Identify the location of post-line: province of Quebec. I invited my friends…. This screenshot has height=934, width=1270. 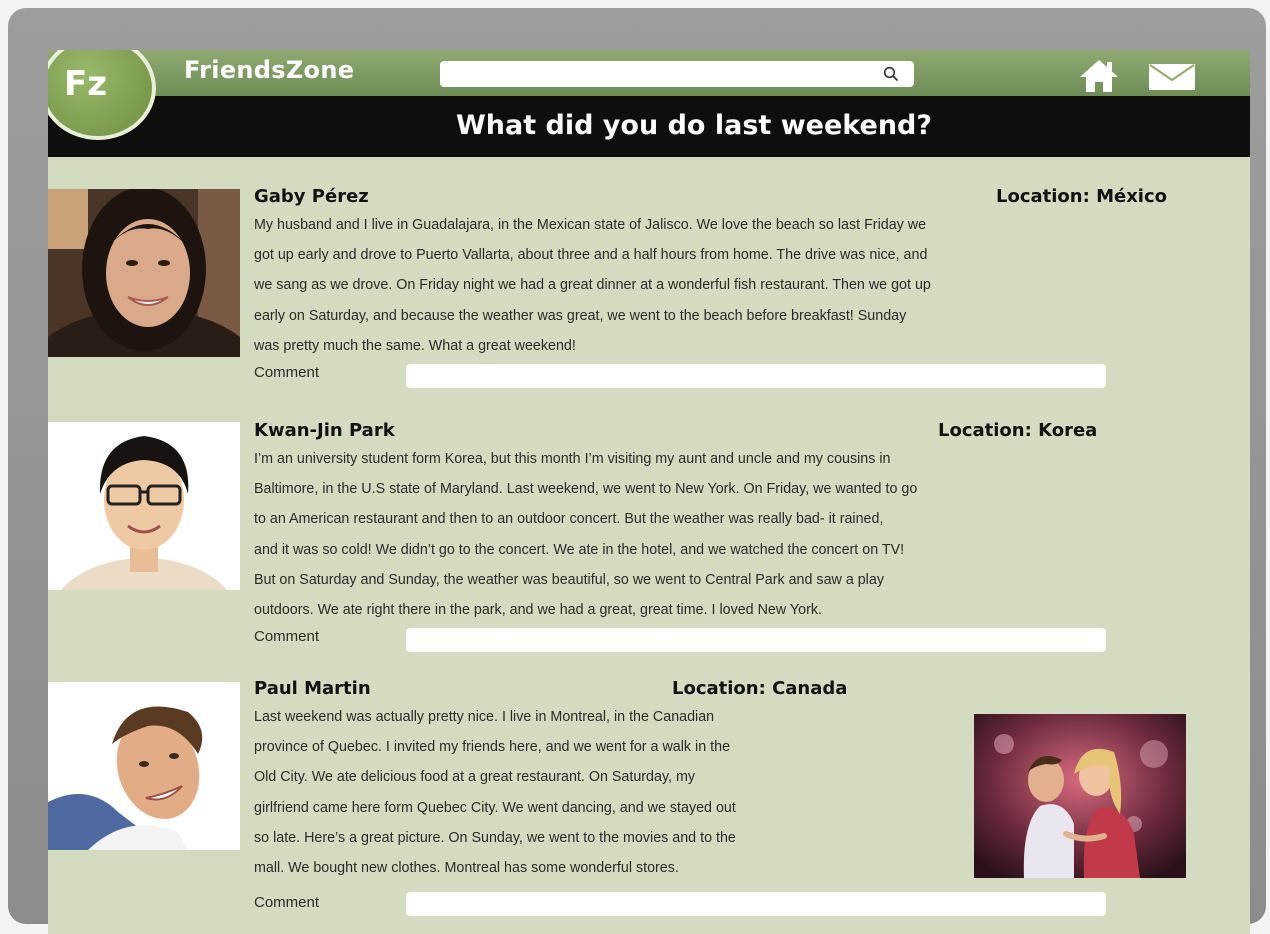
(492, 747).